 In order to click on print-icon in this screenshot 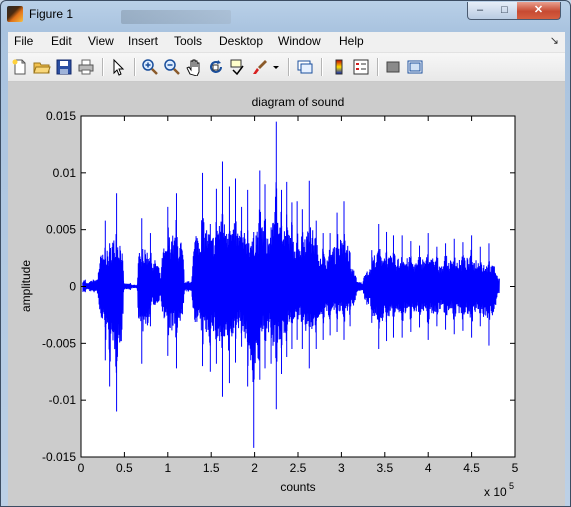, I will do `click(86, 67)`.